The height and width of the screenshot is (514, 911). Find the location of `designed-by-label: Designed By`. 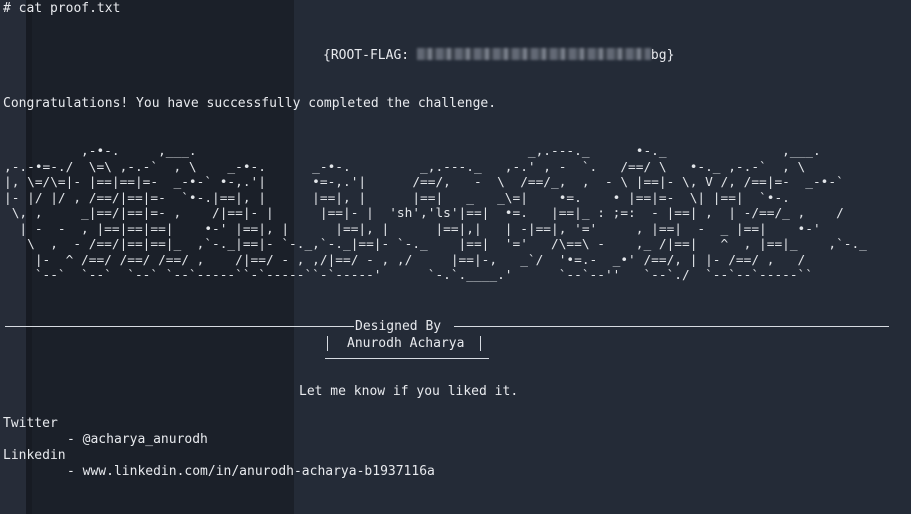

designed-by-label: Designed By is located at coordinates (398, 326).